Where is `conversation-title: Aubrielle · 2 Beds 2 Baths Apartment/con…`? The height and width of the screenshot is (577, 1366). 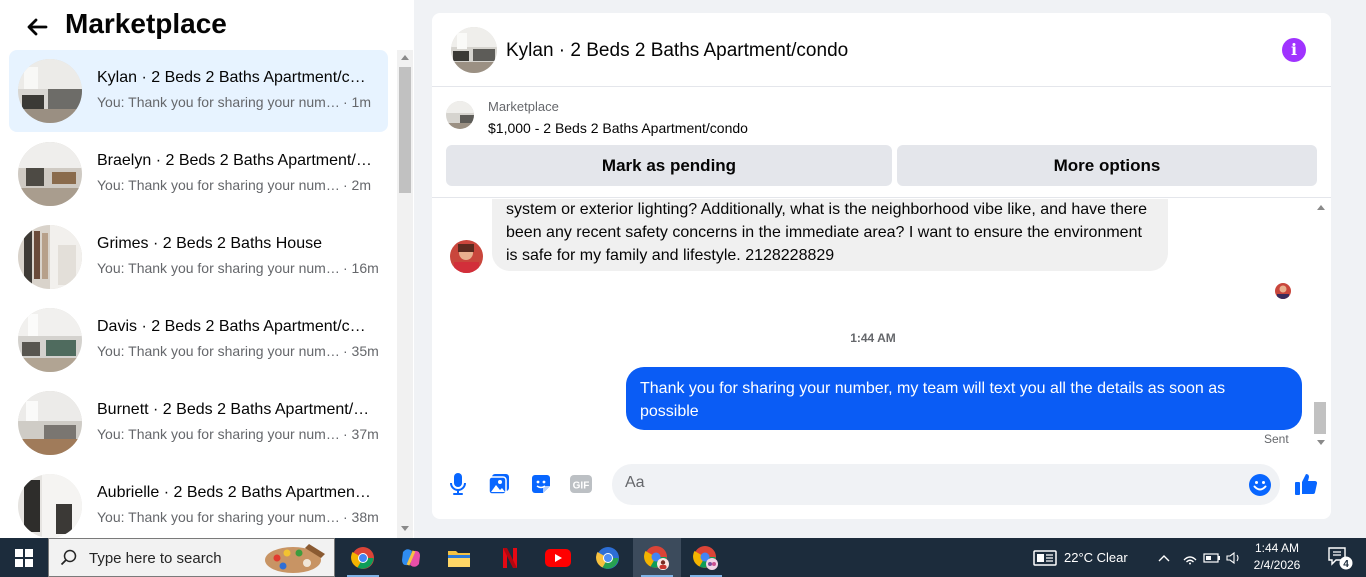 conversation-title: Aubrielle · 2 Beds 2 Baths Apartment/con… is located at coordinates (234, 492).